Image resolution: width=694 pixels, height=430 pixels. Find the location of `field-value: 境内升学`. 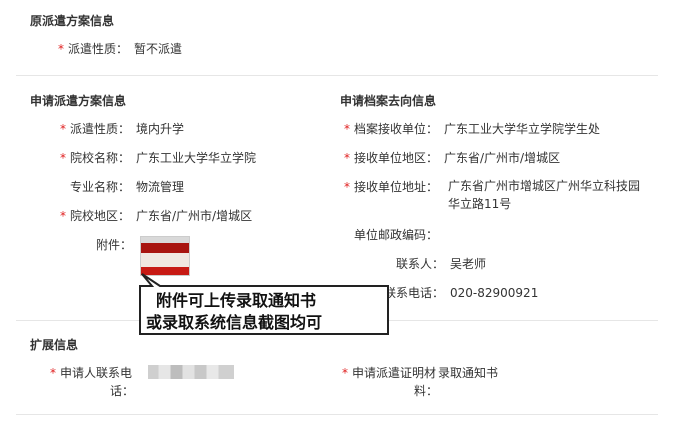

field-value: 境内升学 is located at coordinates (160, 129).